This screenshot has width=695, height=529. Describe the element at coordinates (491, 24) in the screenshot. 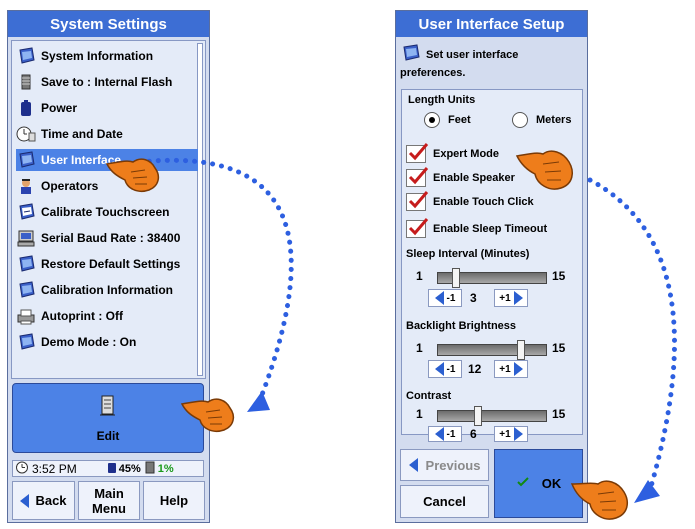

I see `user-interface-setup-title: User Interface Setup` at that location.